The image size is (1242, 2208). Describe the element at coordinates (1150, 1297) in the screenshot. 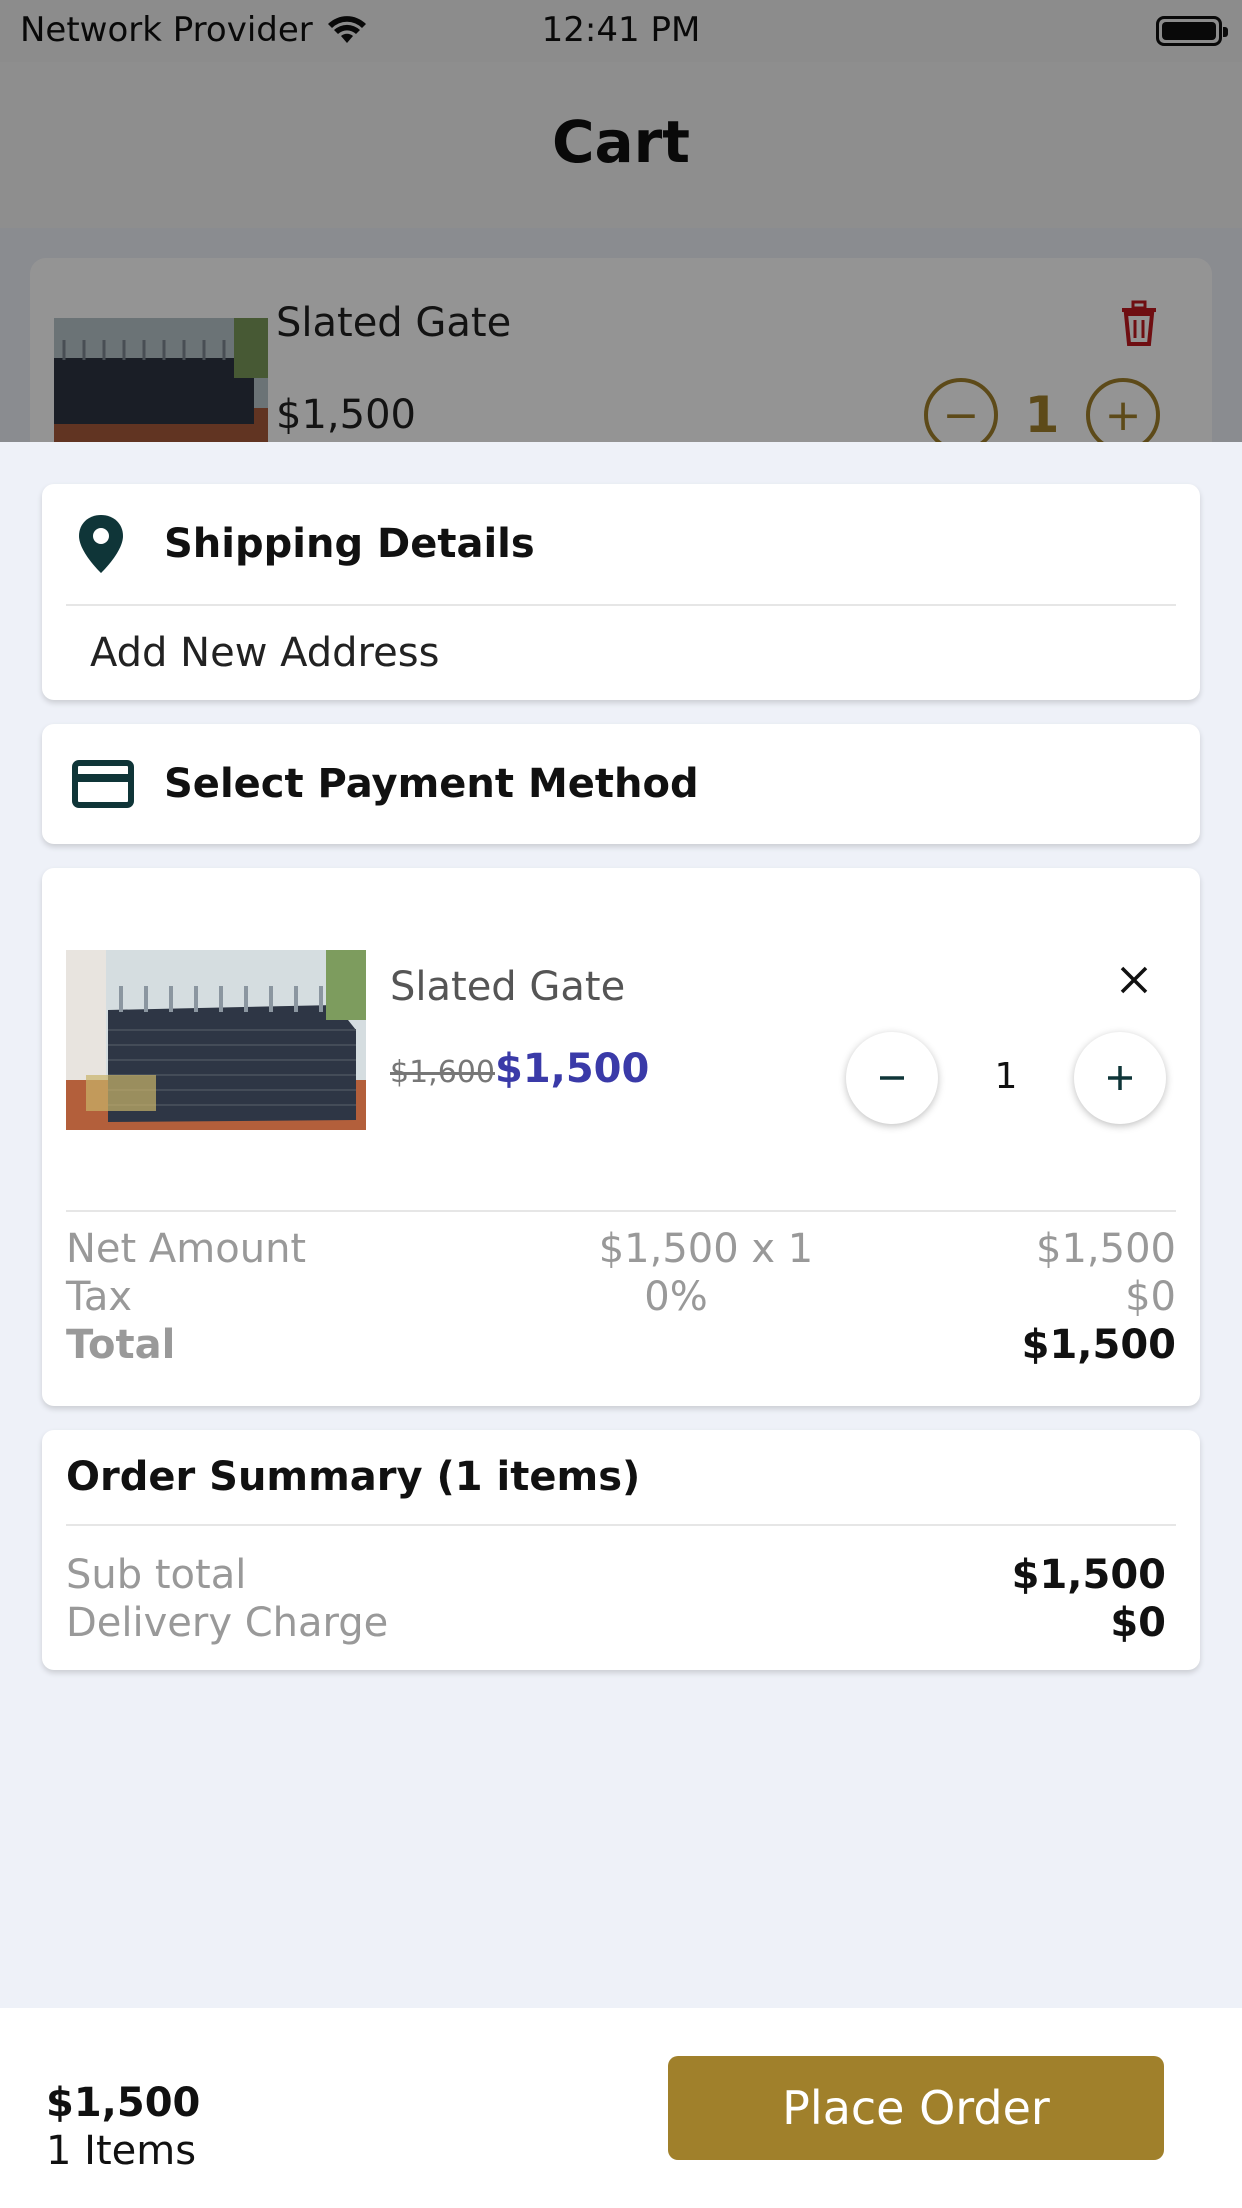

I see `tax-value: $0` at that location.